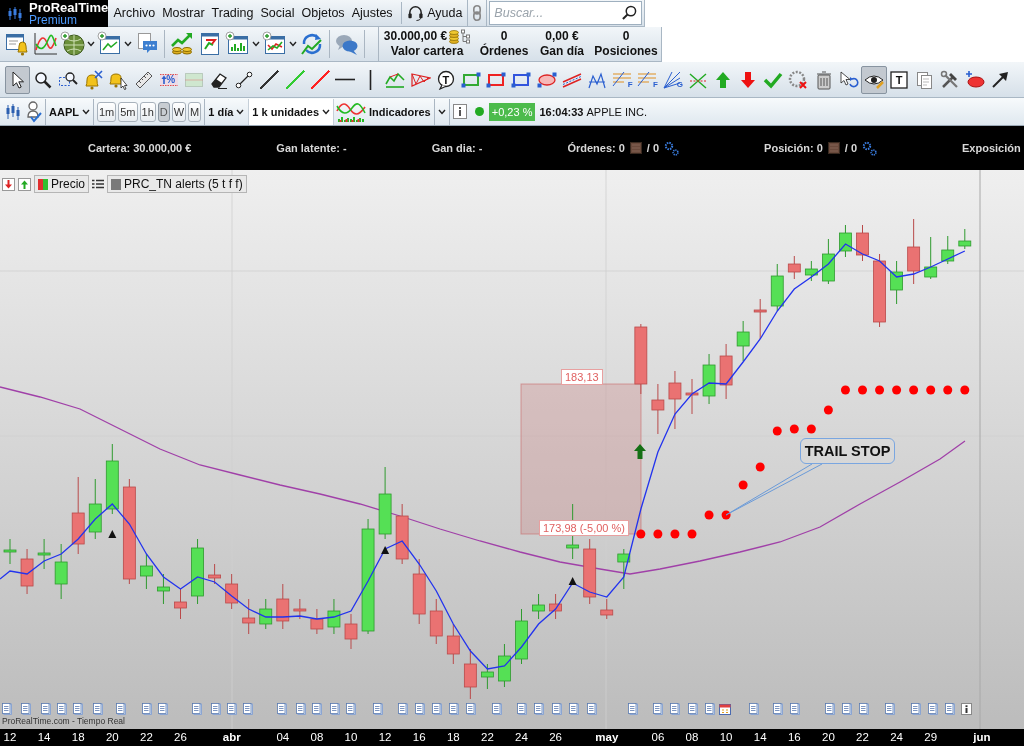 The image size is (1024, 746). Describe the element at coordinates (607, 737) in the screenshot. I see `axis-label: may` at that location.